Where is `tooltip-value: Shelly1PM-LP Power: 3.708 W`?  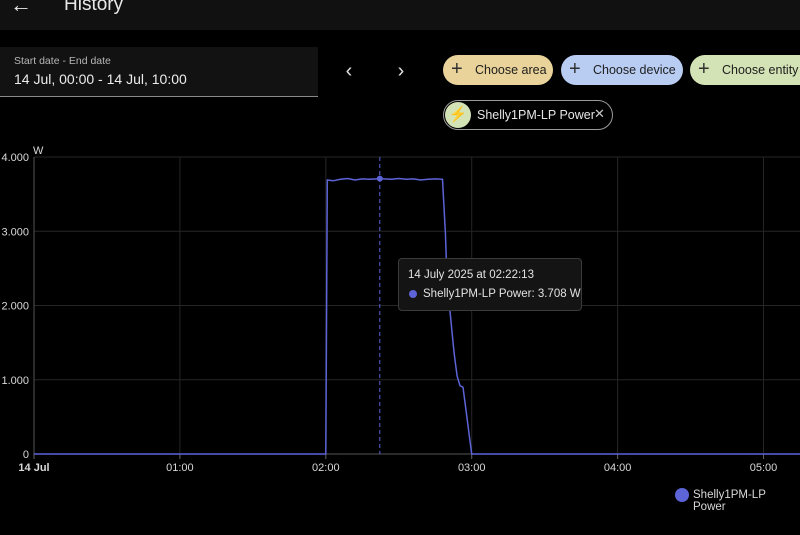
tooltip-value: Shelly1PM-LP Power: 3.708 W is located at coordinates (502, 294).